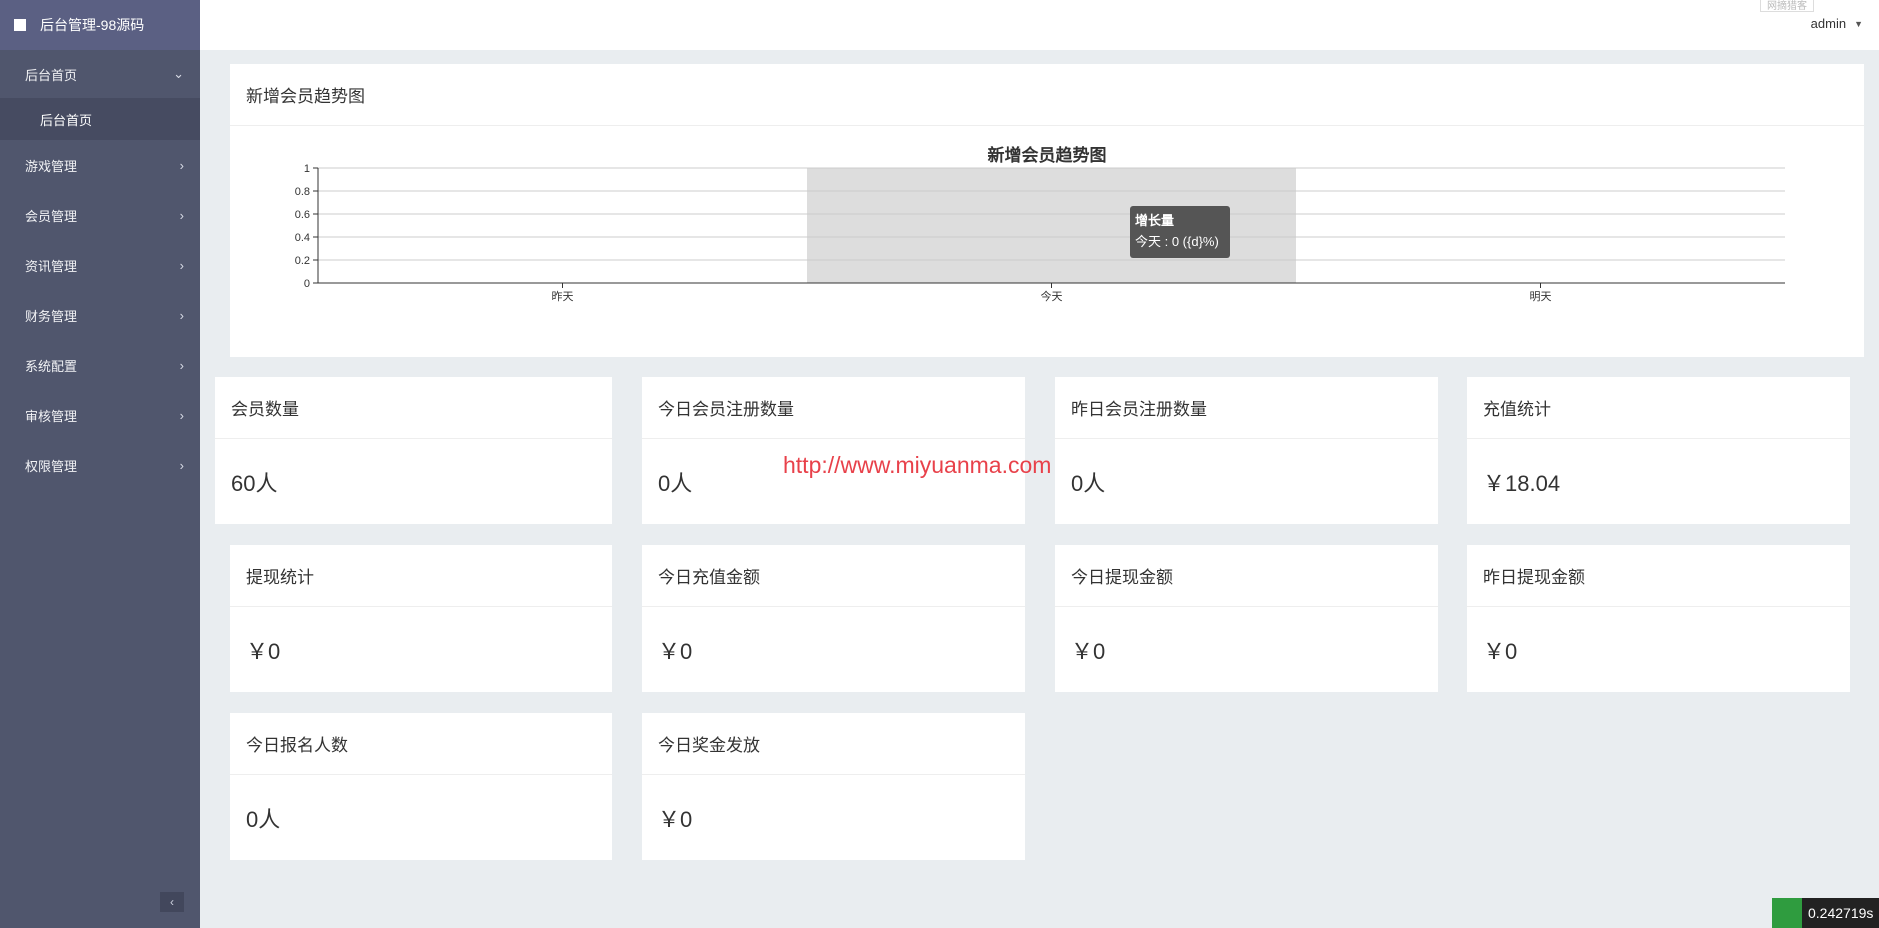 The image size is (1879, 928). I want to click on y-tick-label: 0.6, so click(302, 215).